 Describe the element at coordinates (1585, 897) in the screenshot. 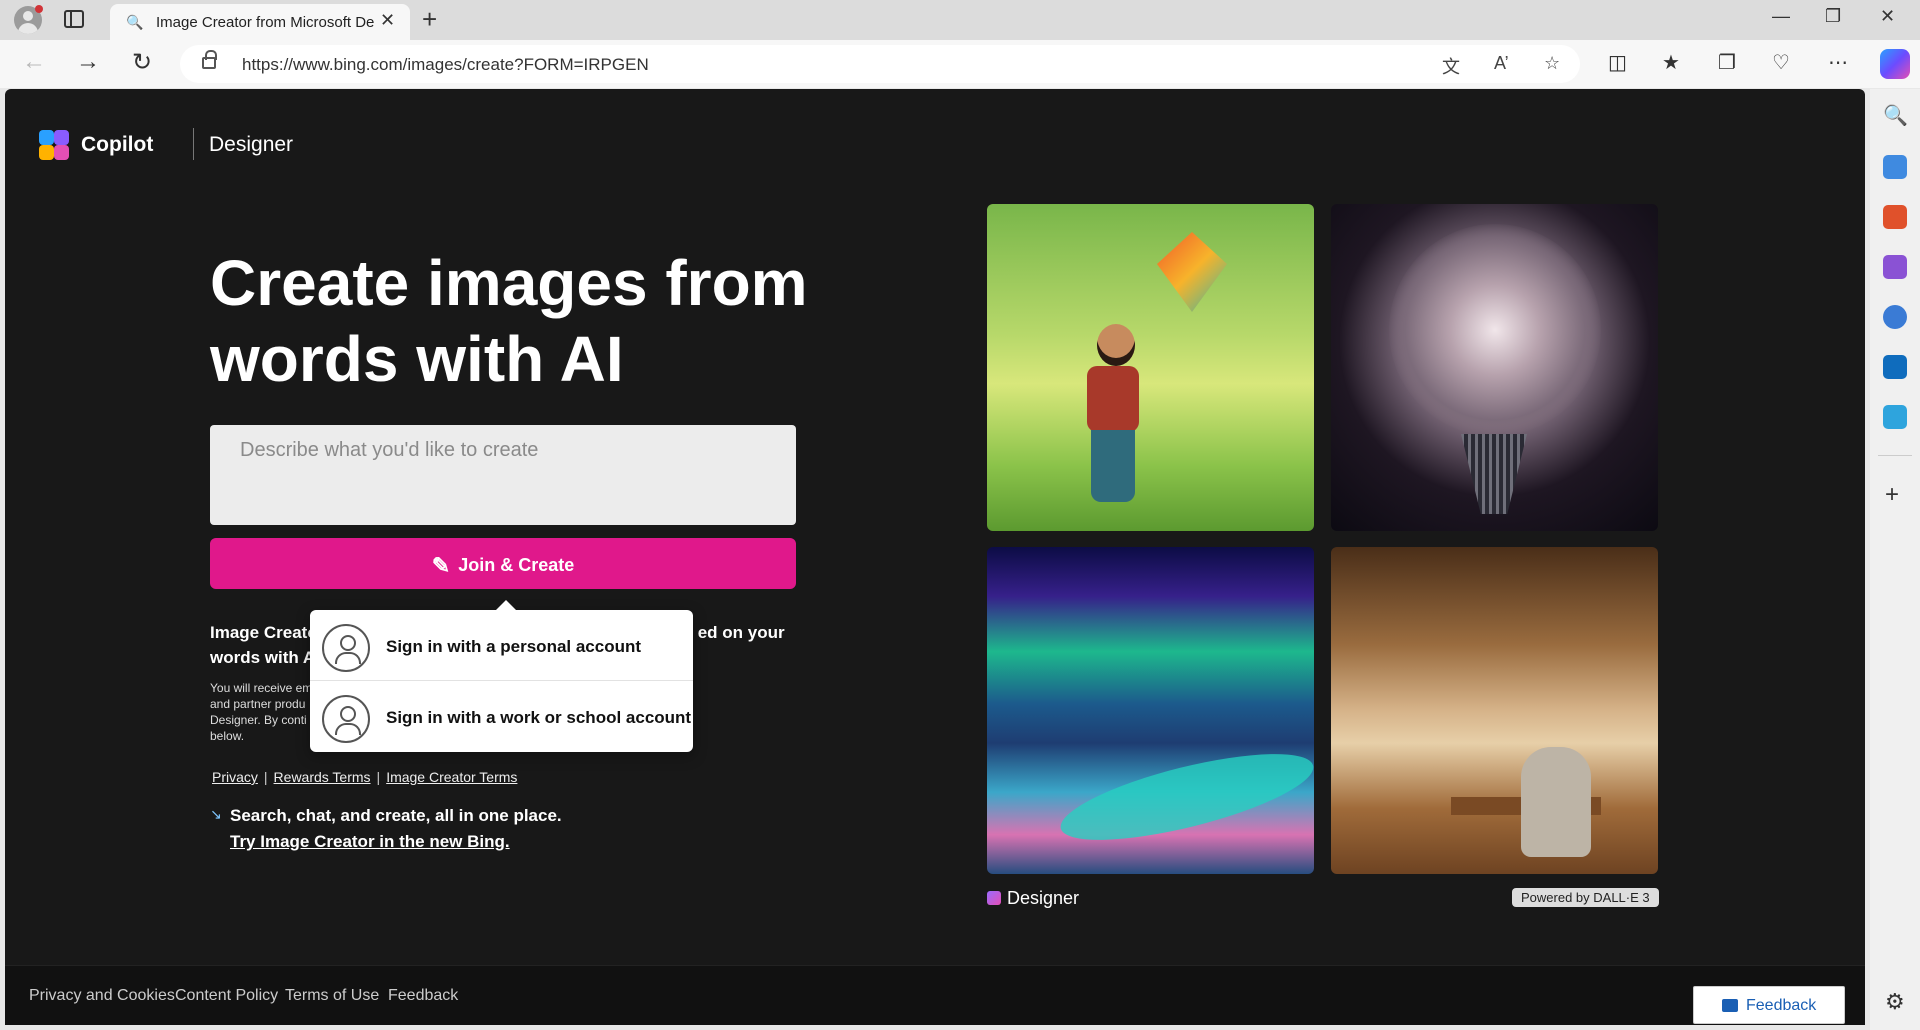

I see `powered-by-badge: Powered by DALL·E 3` at that location.